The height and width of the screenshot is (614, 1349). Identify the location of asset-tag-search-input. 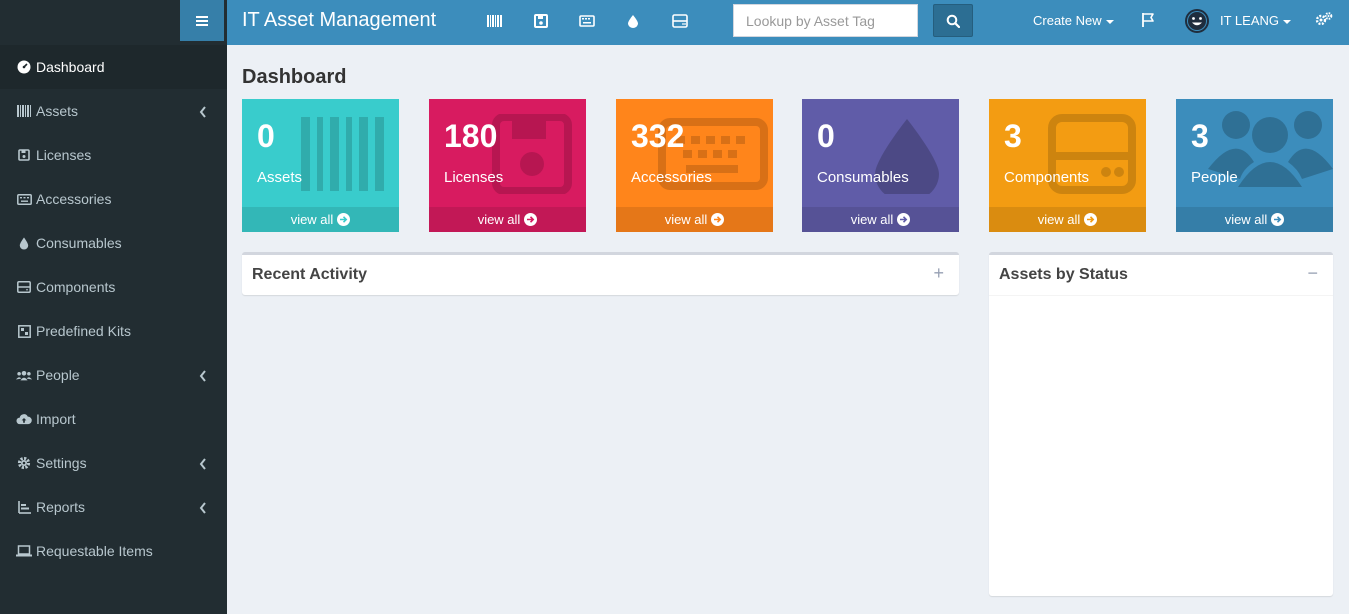
(825, 20).